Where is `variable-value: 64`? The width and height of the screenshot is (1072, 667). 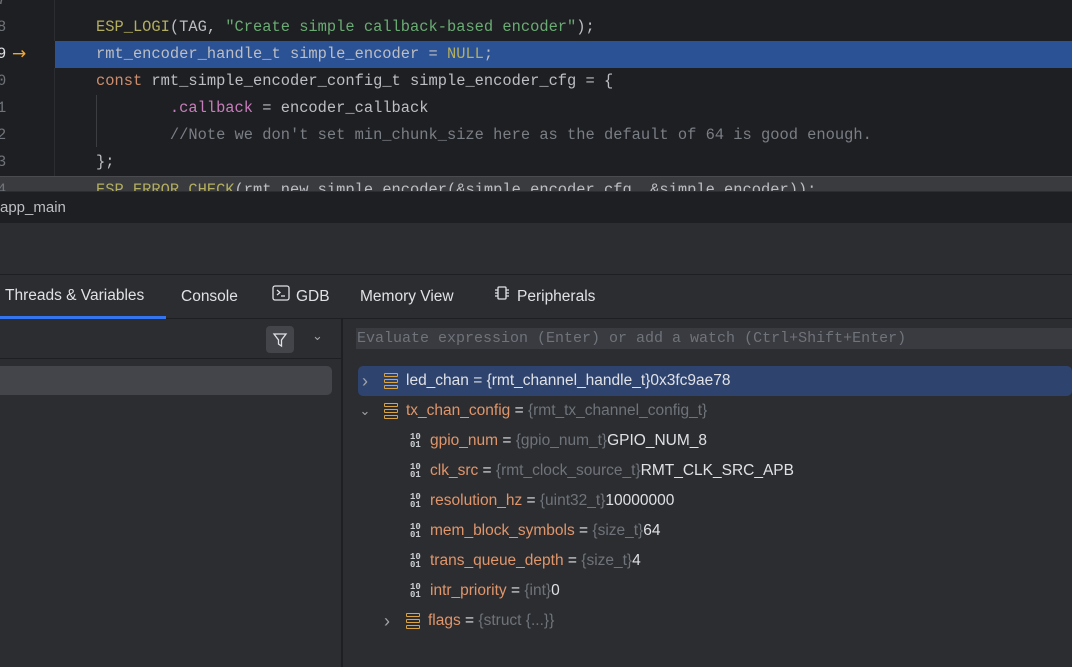 variable-value: 64 is located at coordinates (652, 530).